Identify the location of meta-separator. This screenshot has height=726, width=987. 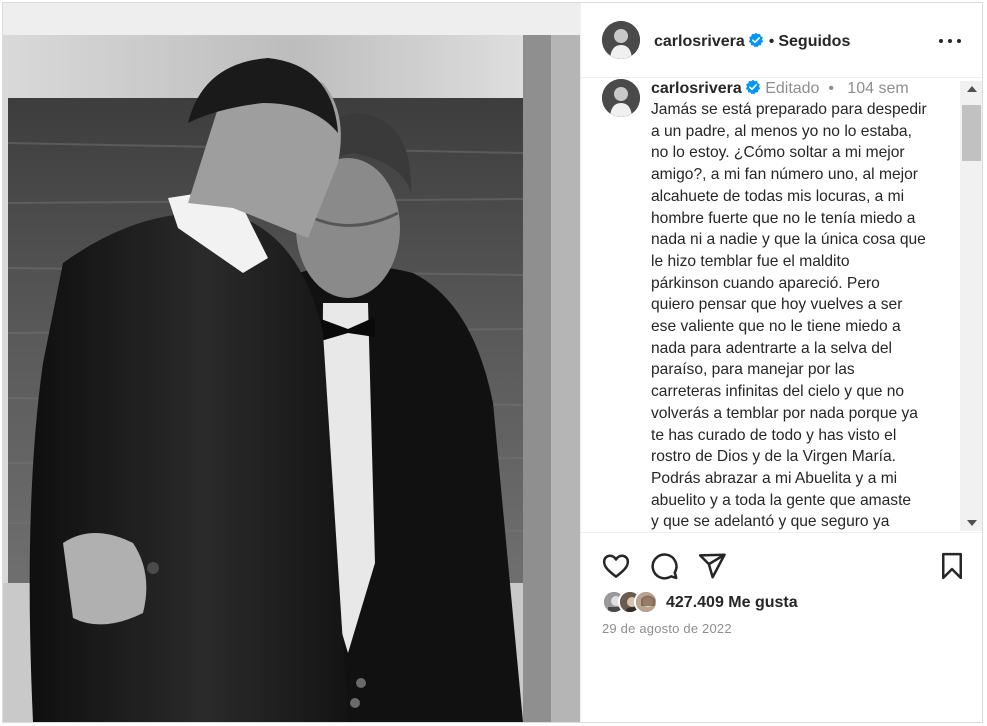
(823, 88).